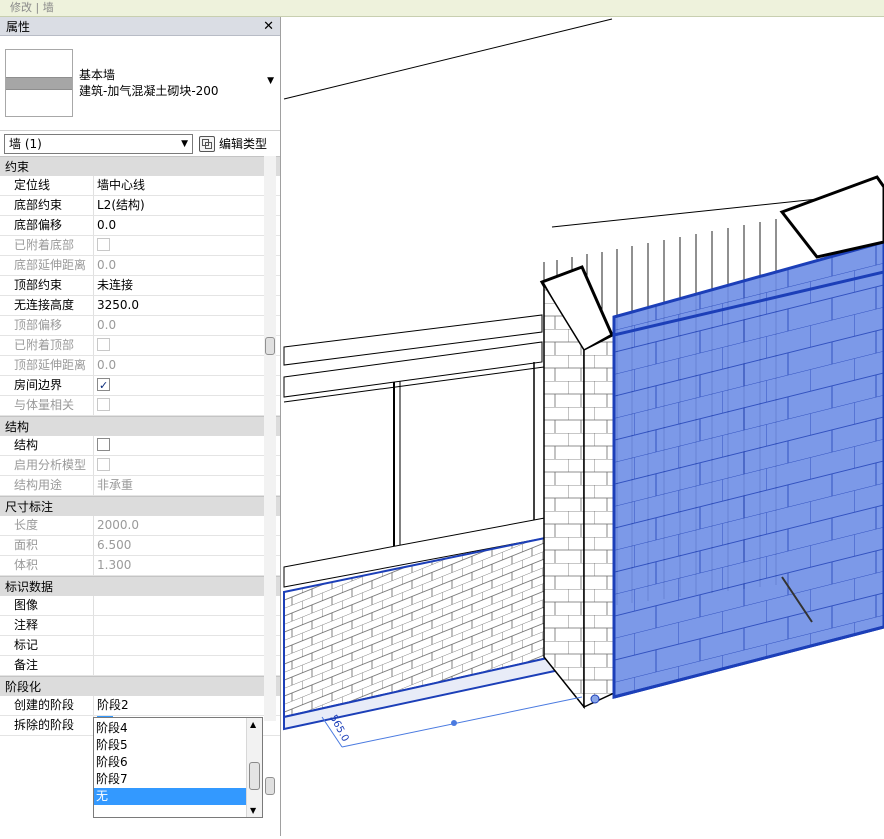  I want to click on analytical-checkbox, so click(103, 464).